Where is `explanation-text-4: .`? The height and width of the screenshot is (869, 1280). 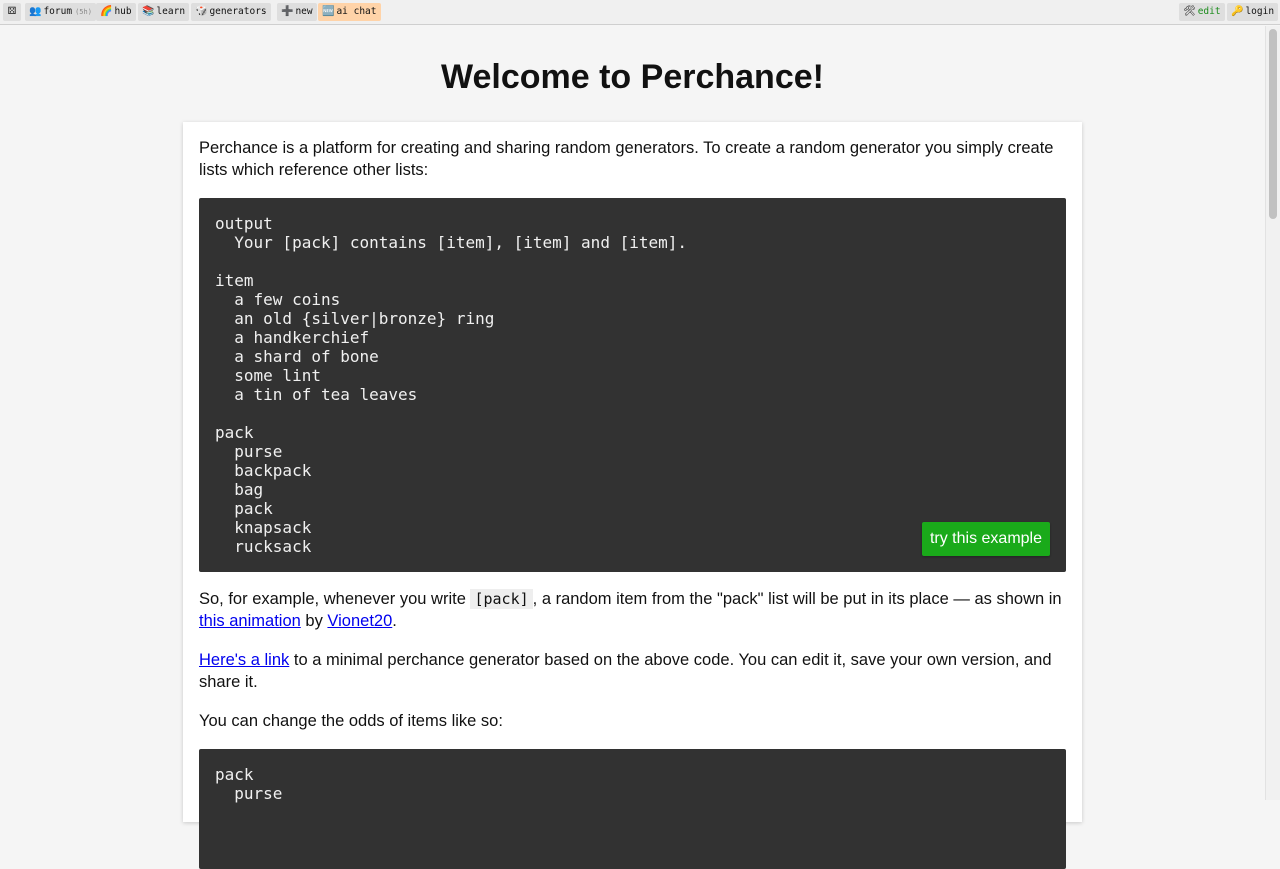 explanation-text-4: . is located at coordinates (394, 621).